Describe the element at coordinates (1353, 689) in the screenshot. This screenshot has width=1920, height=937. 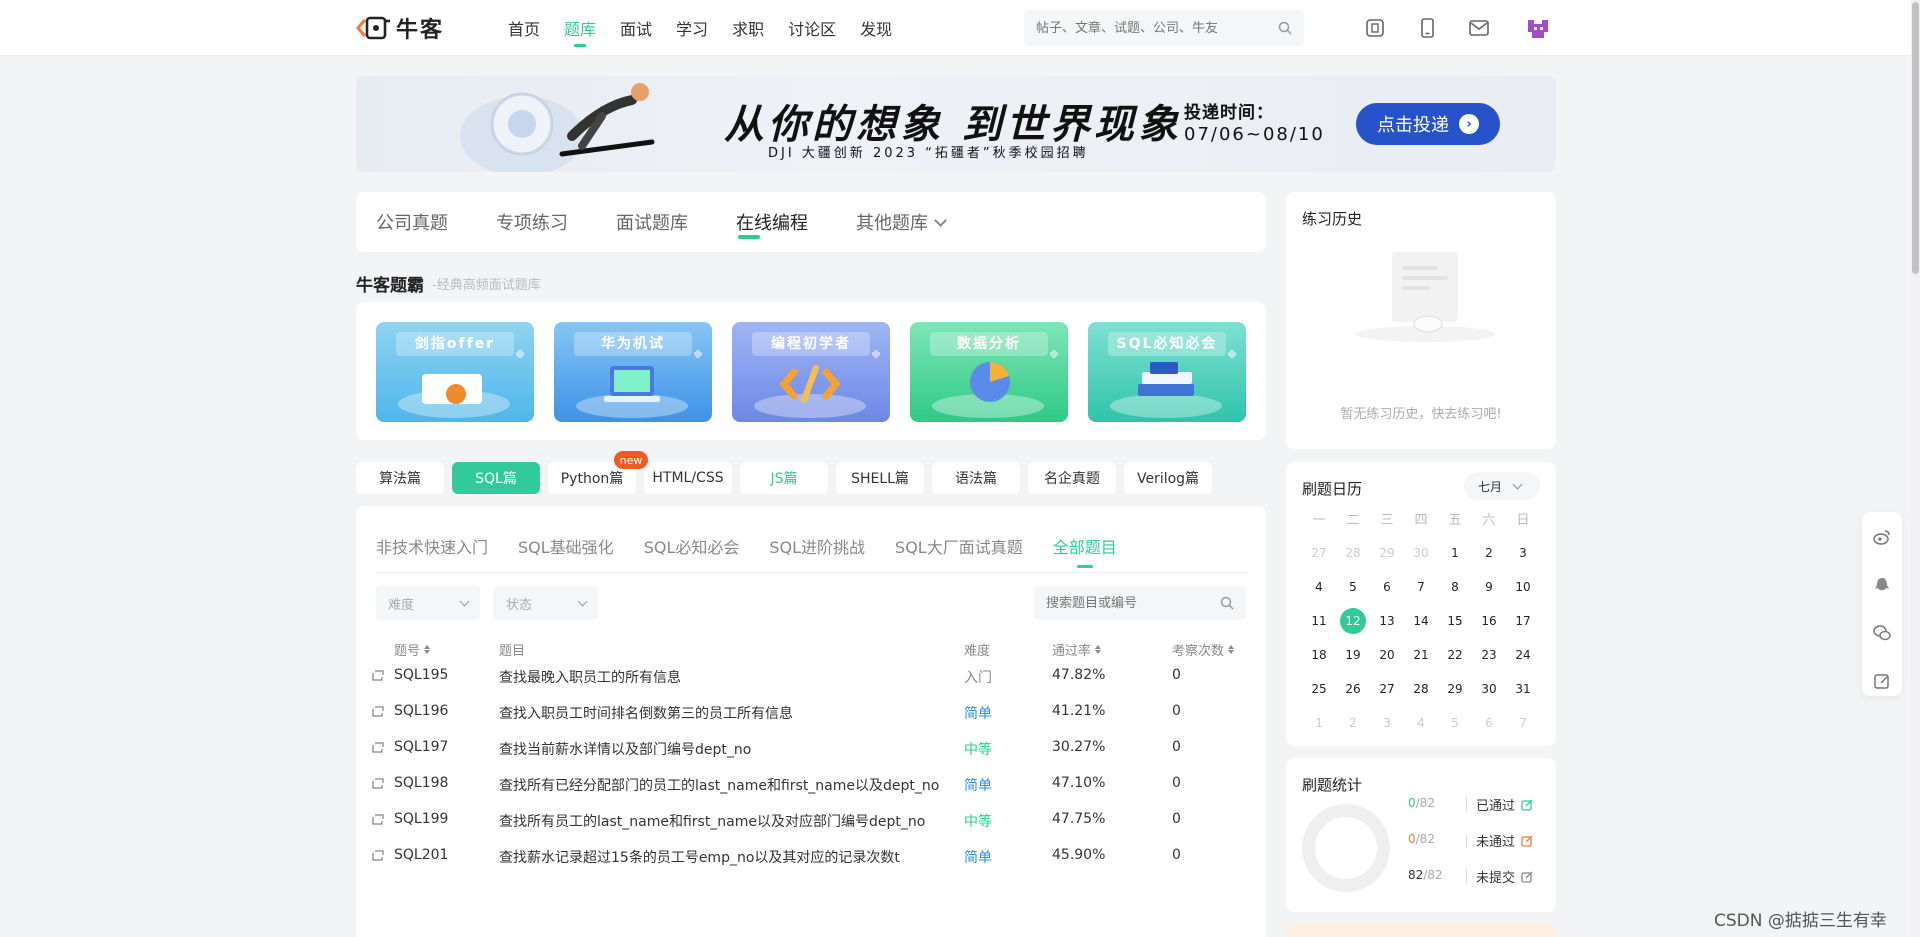
I see `calendar-day: 26` at that location.